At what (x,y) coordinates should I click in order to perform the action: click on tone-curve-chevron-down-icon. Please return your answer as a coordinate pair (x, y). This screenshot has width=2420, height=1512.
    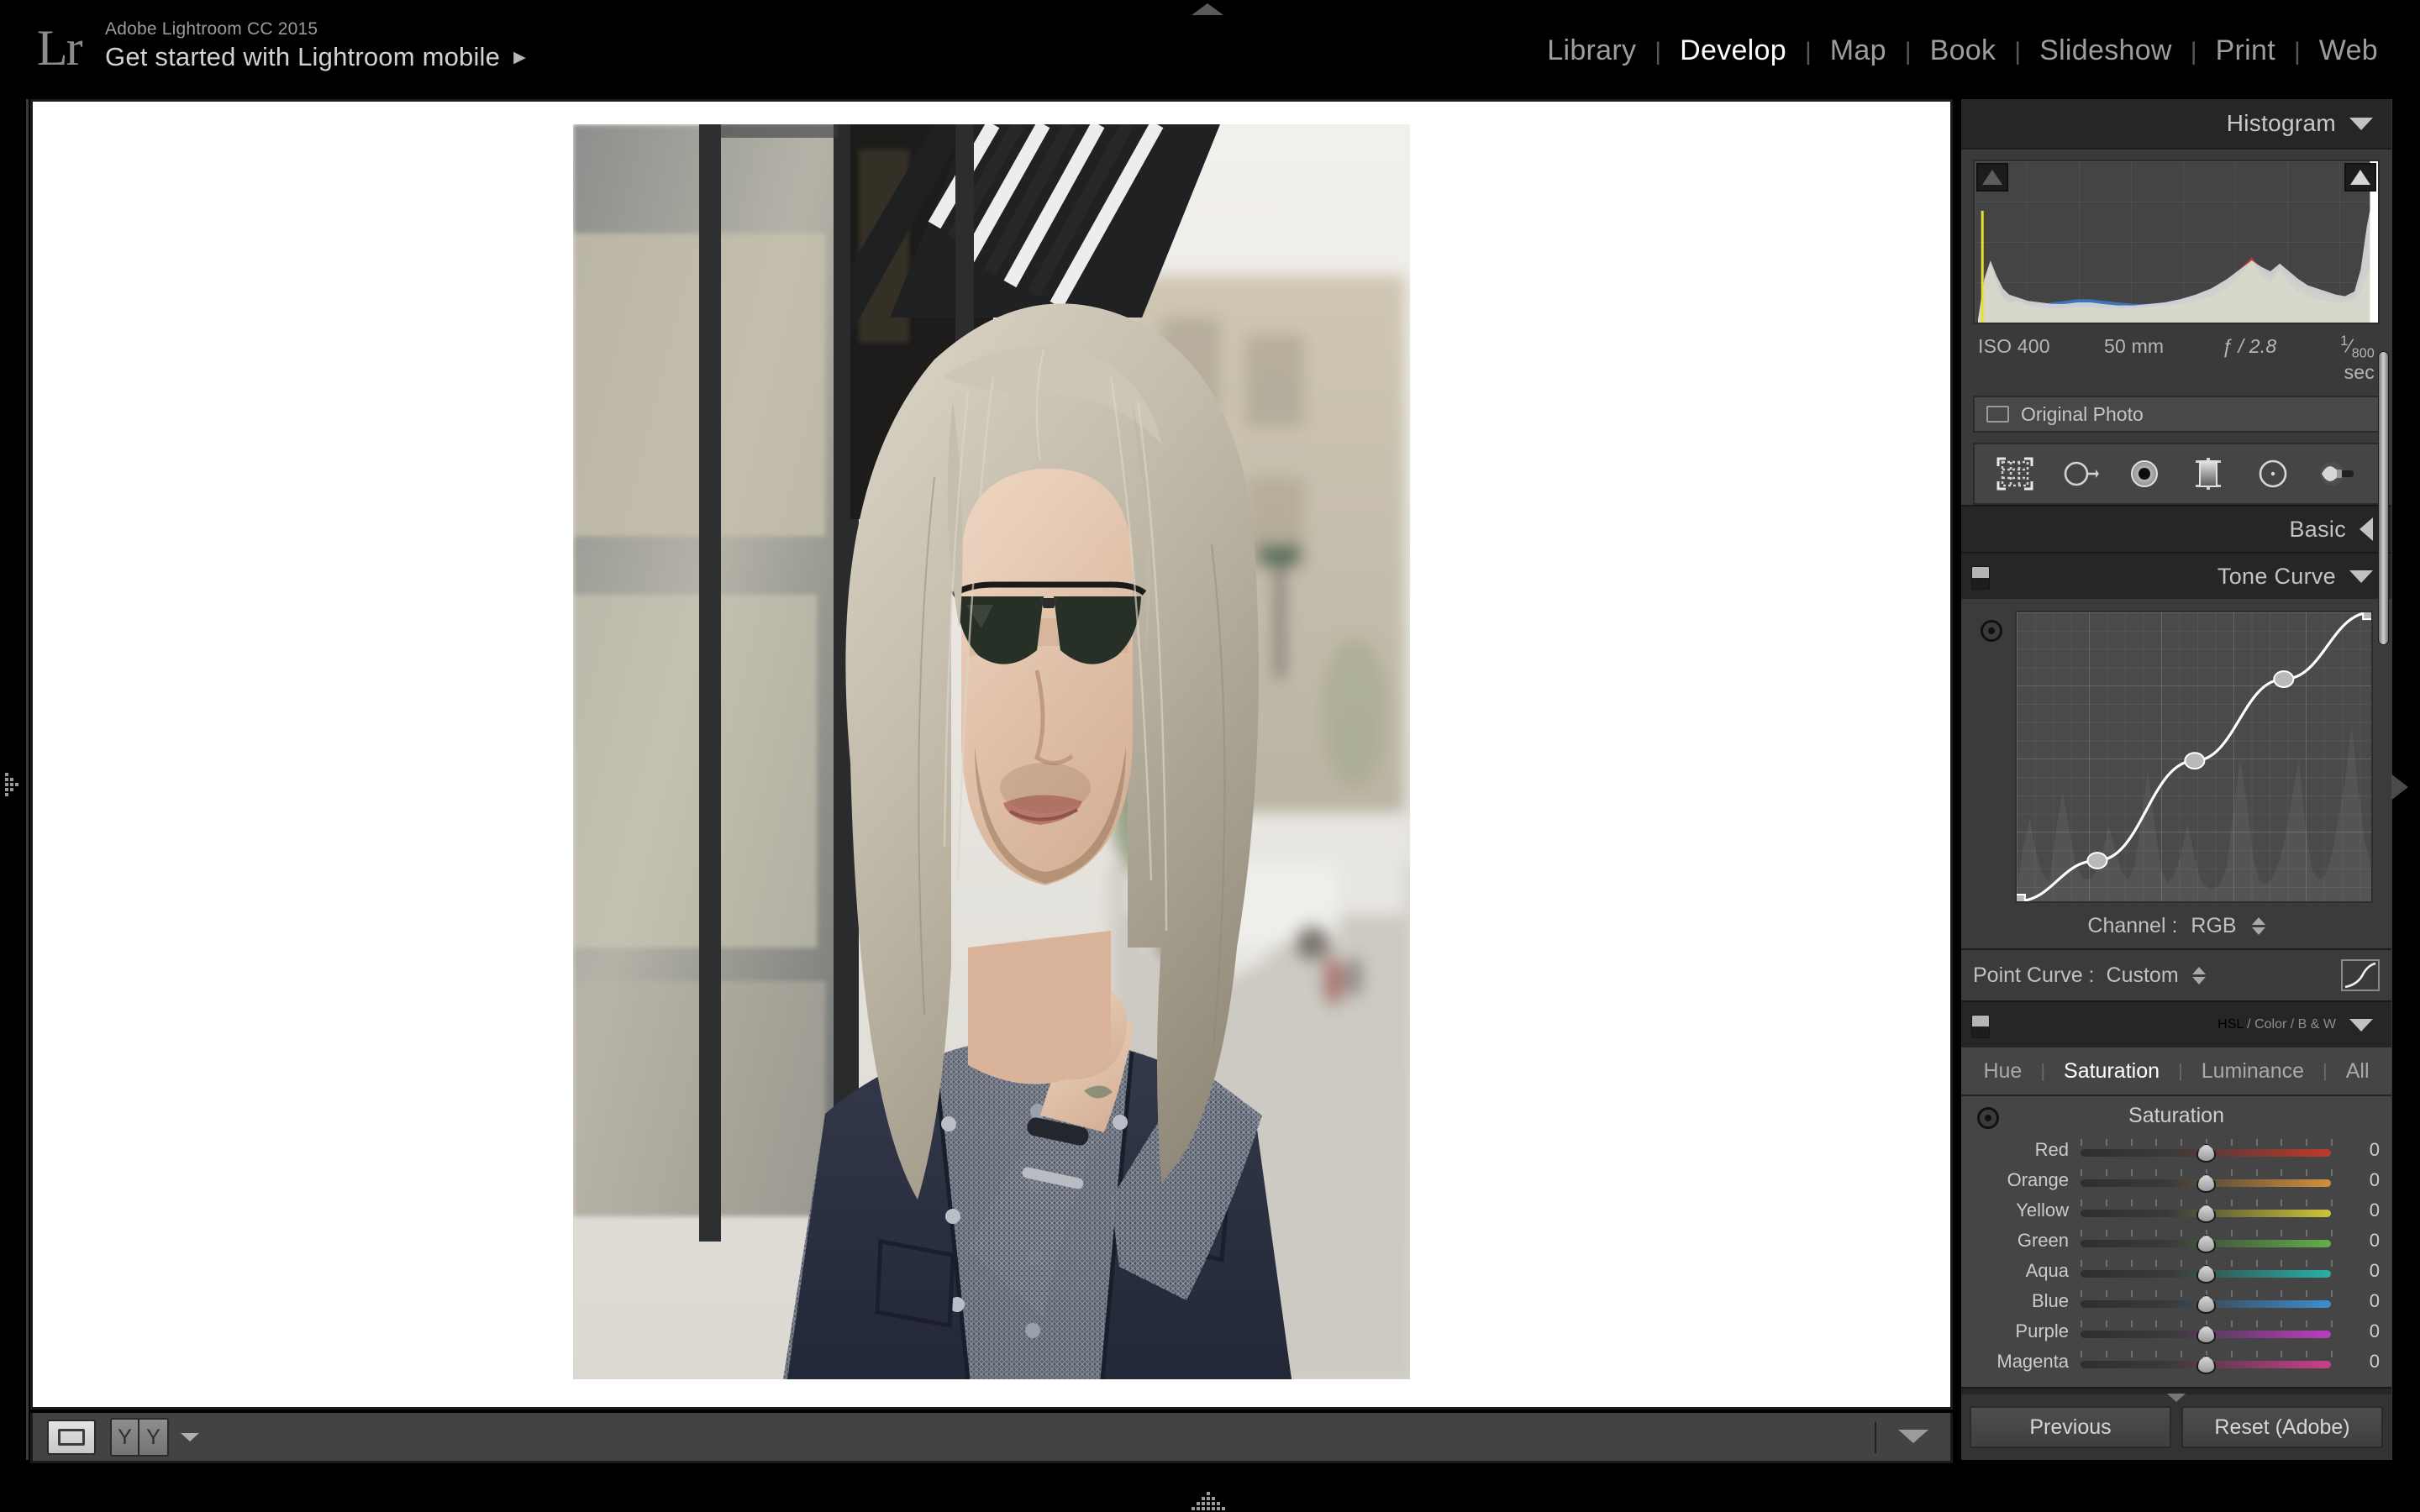
    Looking at the image, I should click on (2361, 576).